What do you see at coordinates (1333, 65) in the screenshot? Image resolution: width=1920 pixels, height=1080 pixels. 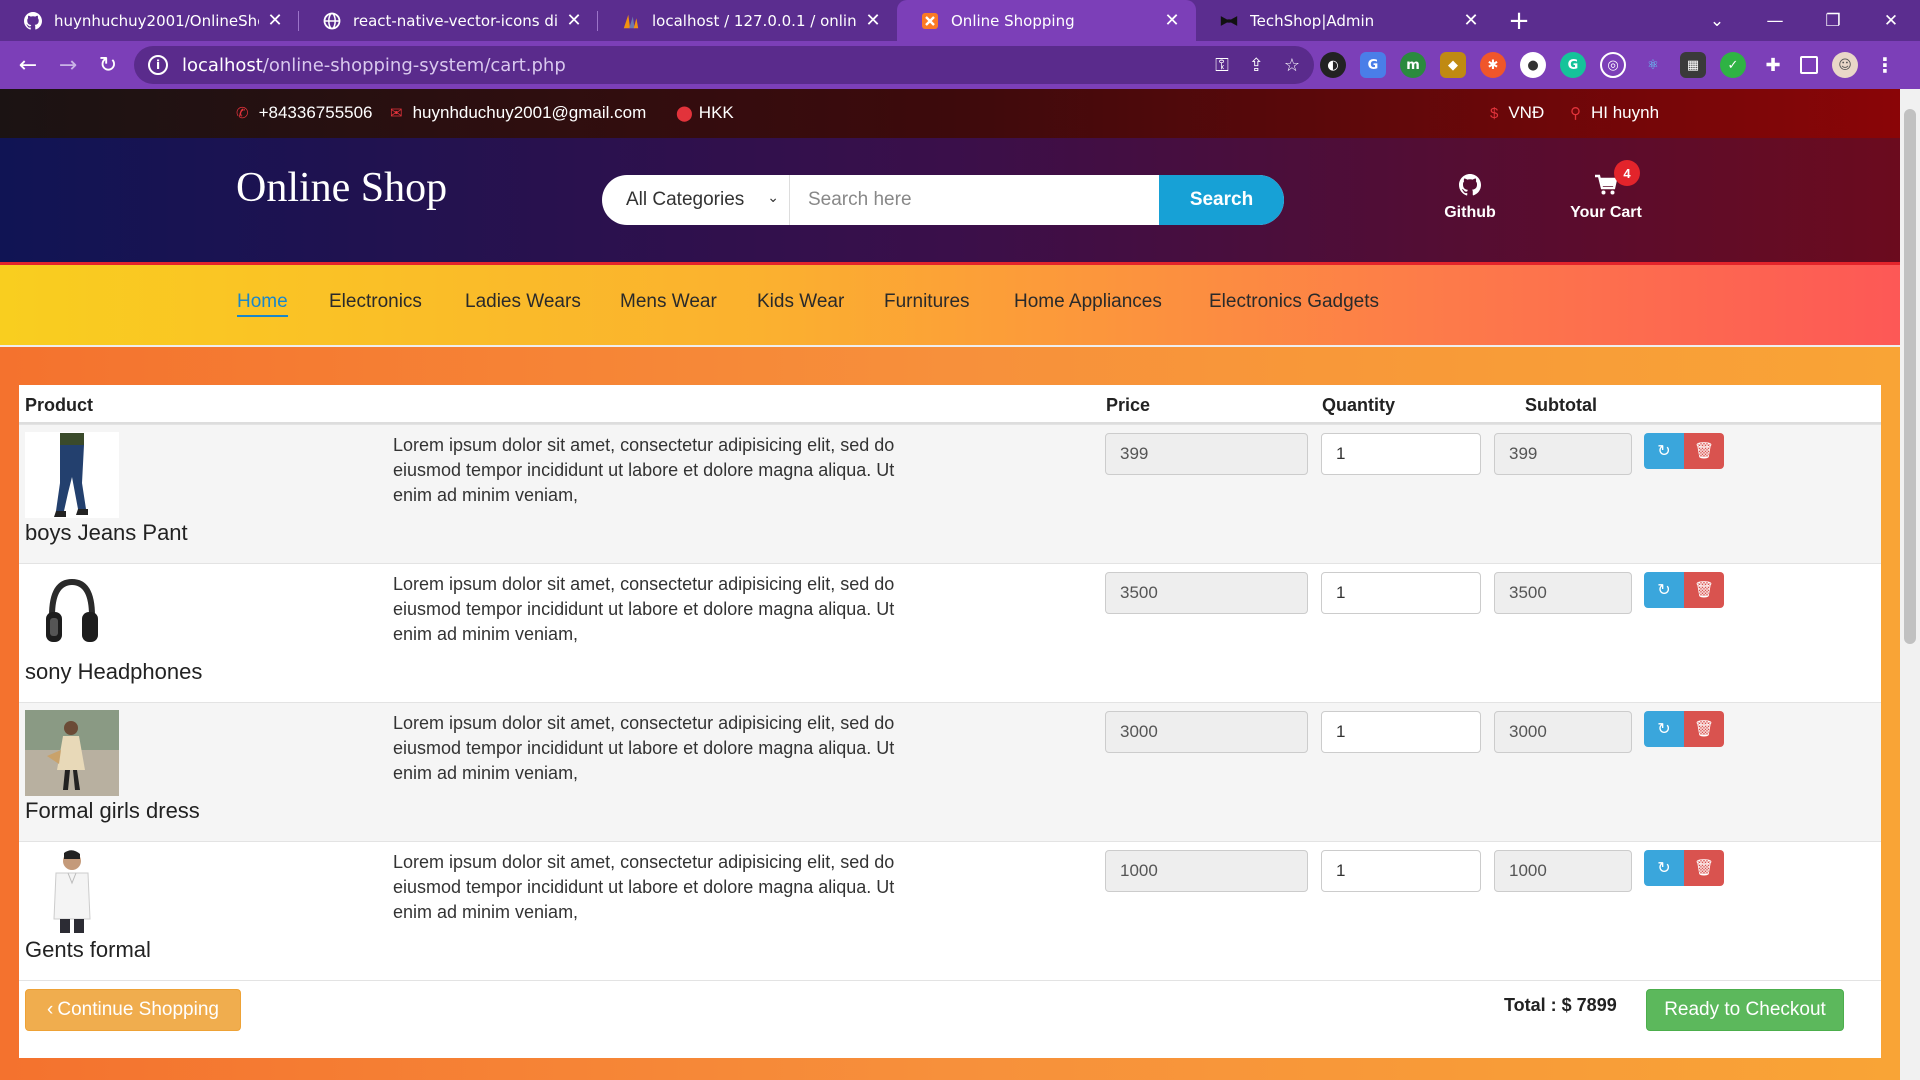 I see `extension-icon: ◐` at bounding box center [1333, 65].